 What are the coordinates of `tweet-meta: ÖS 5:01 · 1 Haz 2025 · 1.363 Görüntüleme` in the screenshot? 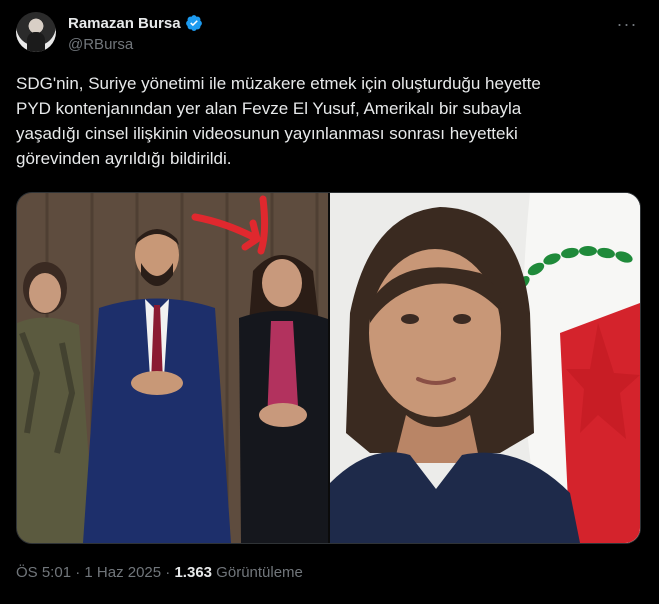 It's located at (159, 572).